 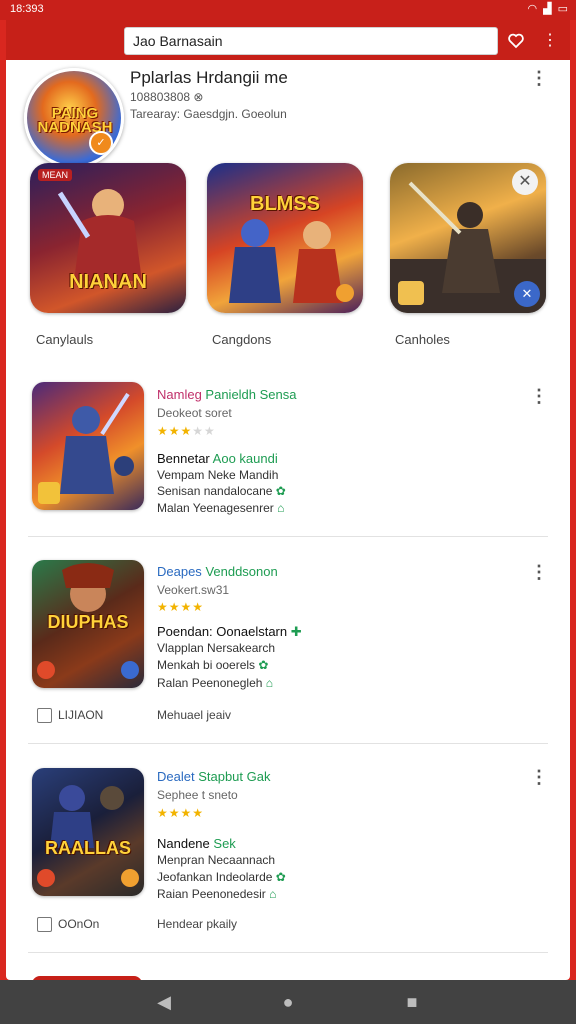 I want to click on app-subtitle: 108803808 ⊗, so click(x=167, y=97).